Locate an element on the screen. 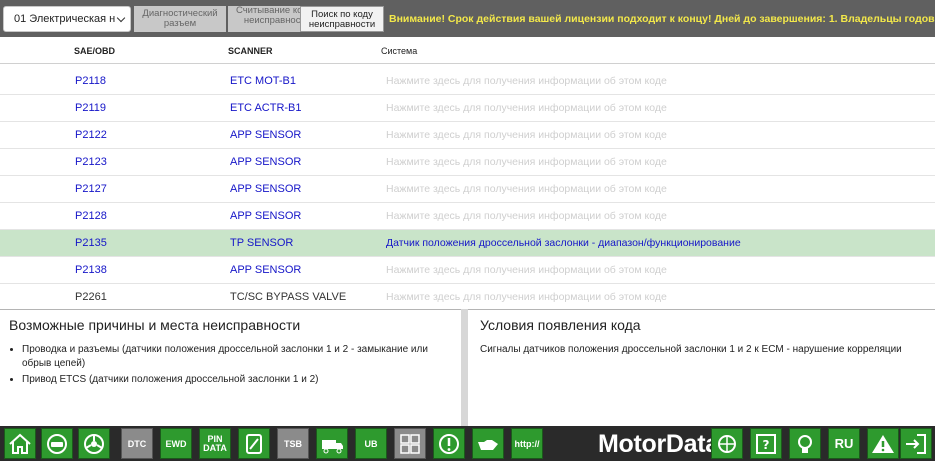 This screenshot has height=461, width=935. table-header: SAE/OBD SCANNER Система is located at coordinates (467, 50).